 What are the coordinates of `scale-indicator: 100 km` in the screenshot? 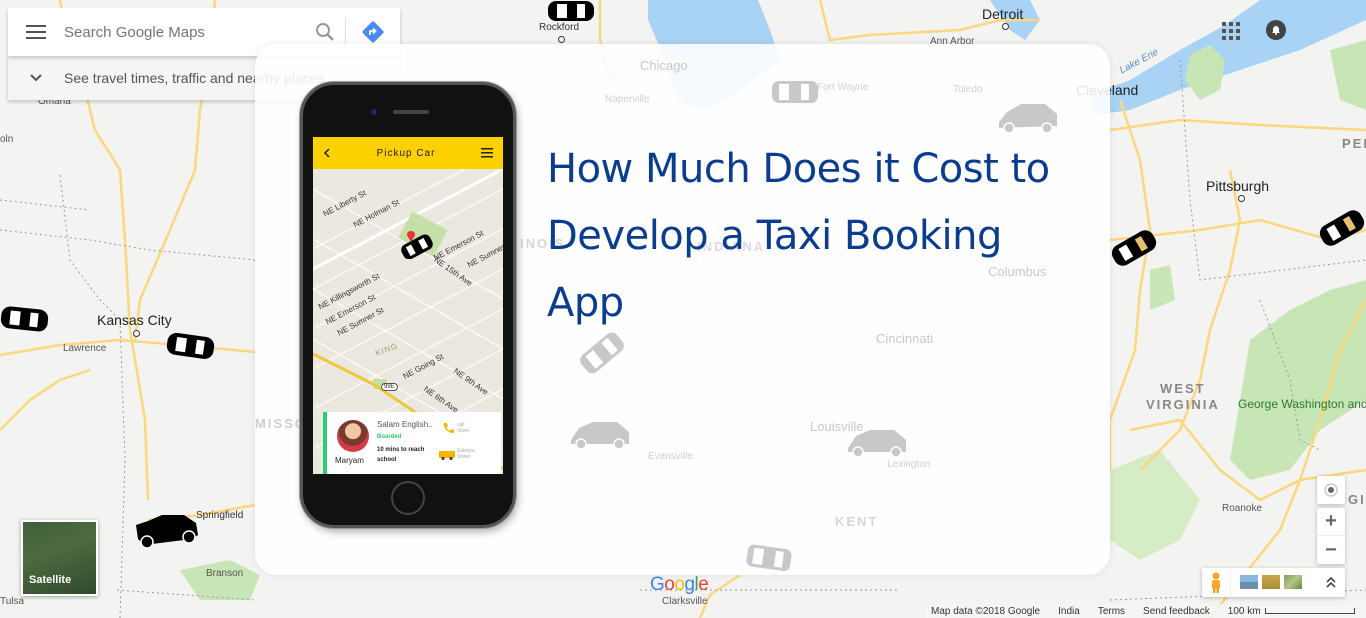 It's located at (1291, 611).